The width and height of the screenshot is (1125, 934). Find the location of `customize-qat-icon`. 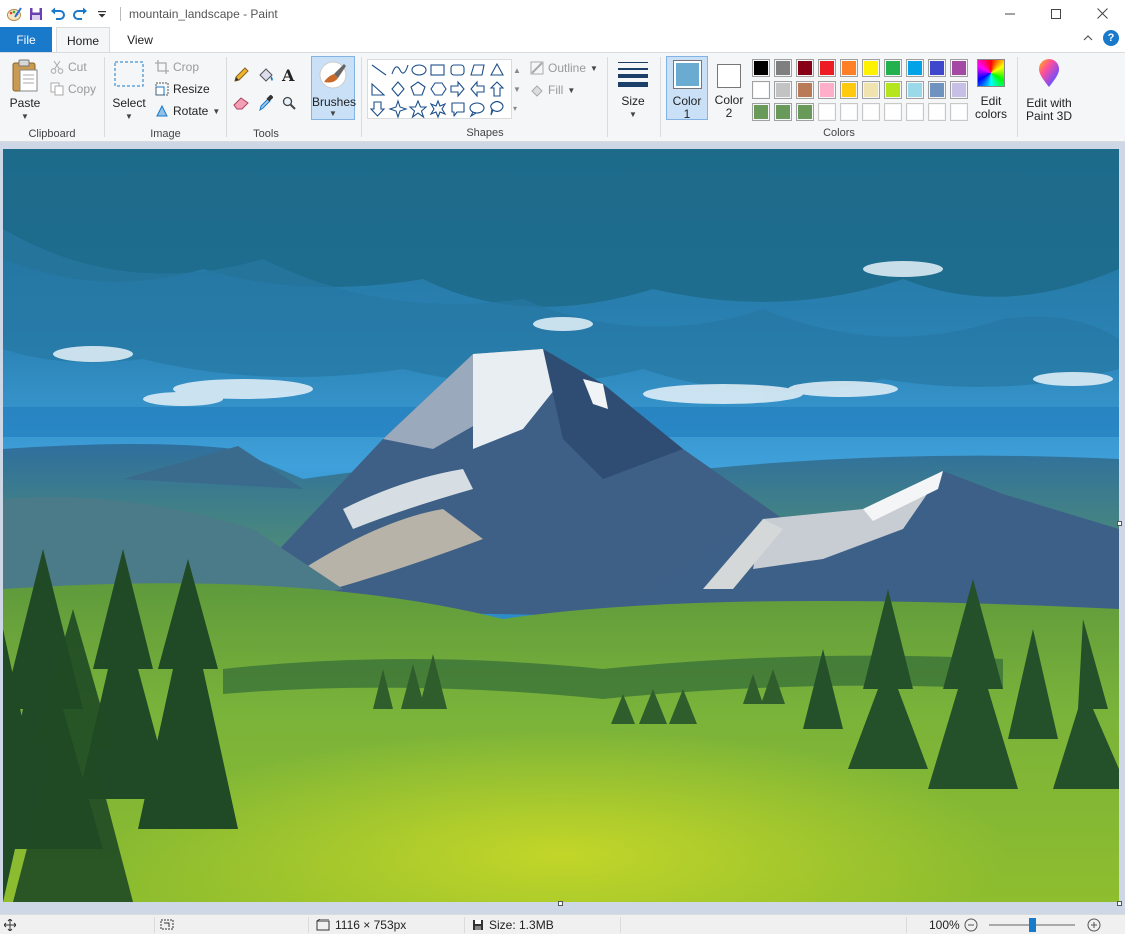

customize-qat-icon is located at coordinates (102, 14).